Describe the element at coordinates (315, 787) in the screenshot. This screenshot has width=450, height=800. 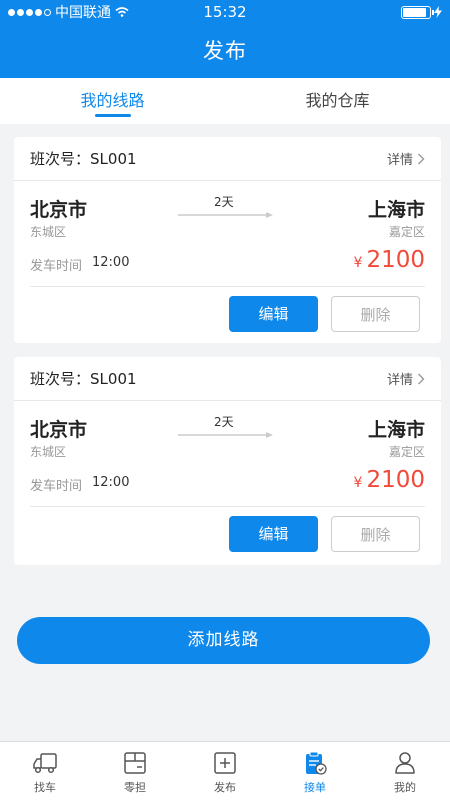
I see `nav-label: 接单` at that location.